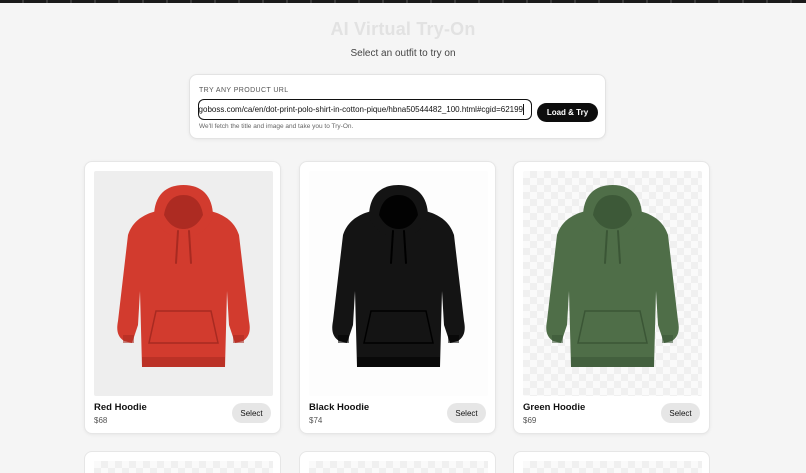 The width and height of the screenshot is (806, 473). I want to click on product-price: $74, so click(316, 420).